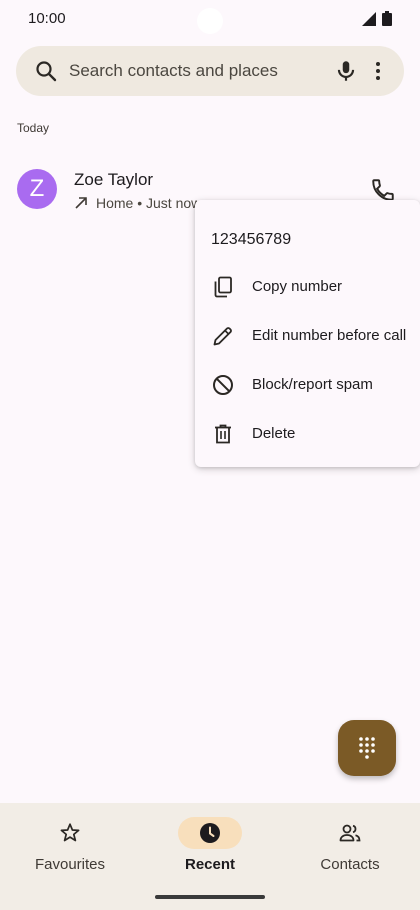 This screenshot has height=910, width=420. I want to click on people-icon, so click(350, 833).